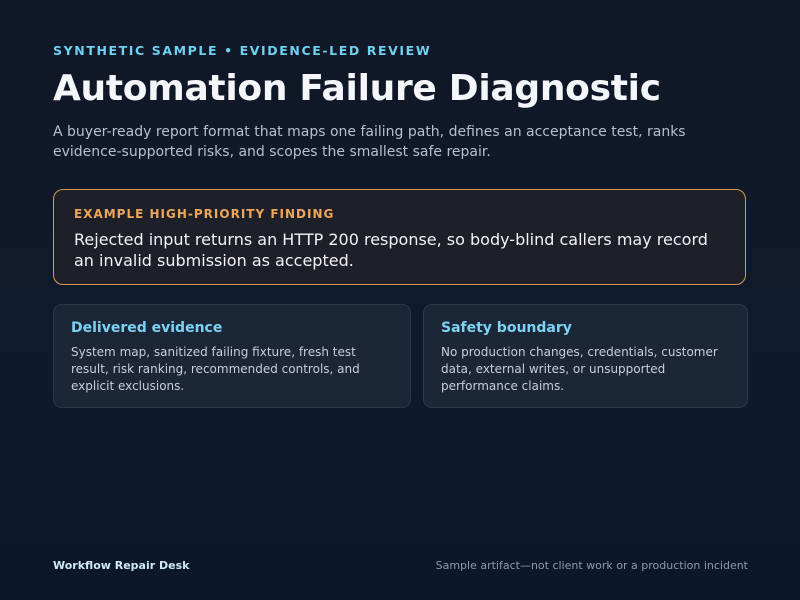 This screenshot has width=800, height=600. Describe the element at coordinates (204, 214) in the screenshot. I see `finding-label: EXAMPLE HIGH-PRIORITY FINDING` at that location.